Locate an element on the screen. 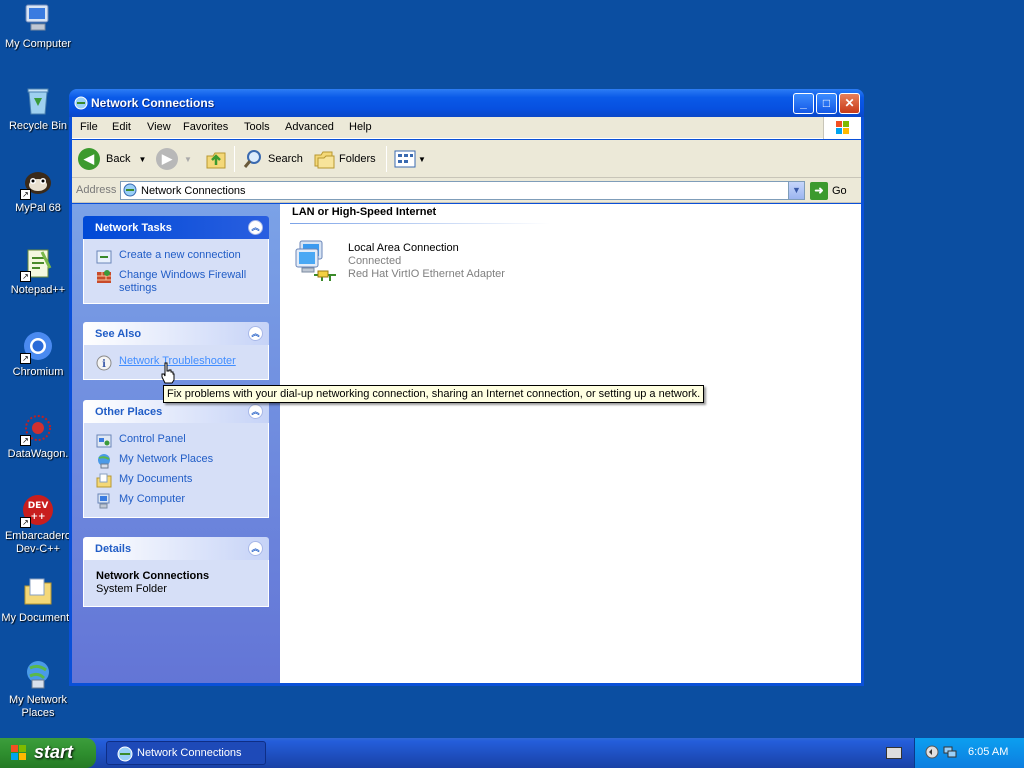 This screenshot has width=1024, height=768. hand-cursor-icon is located at coordinates (168, 373).